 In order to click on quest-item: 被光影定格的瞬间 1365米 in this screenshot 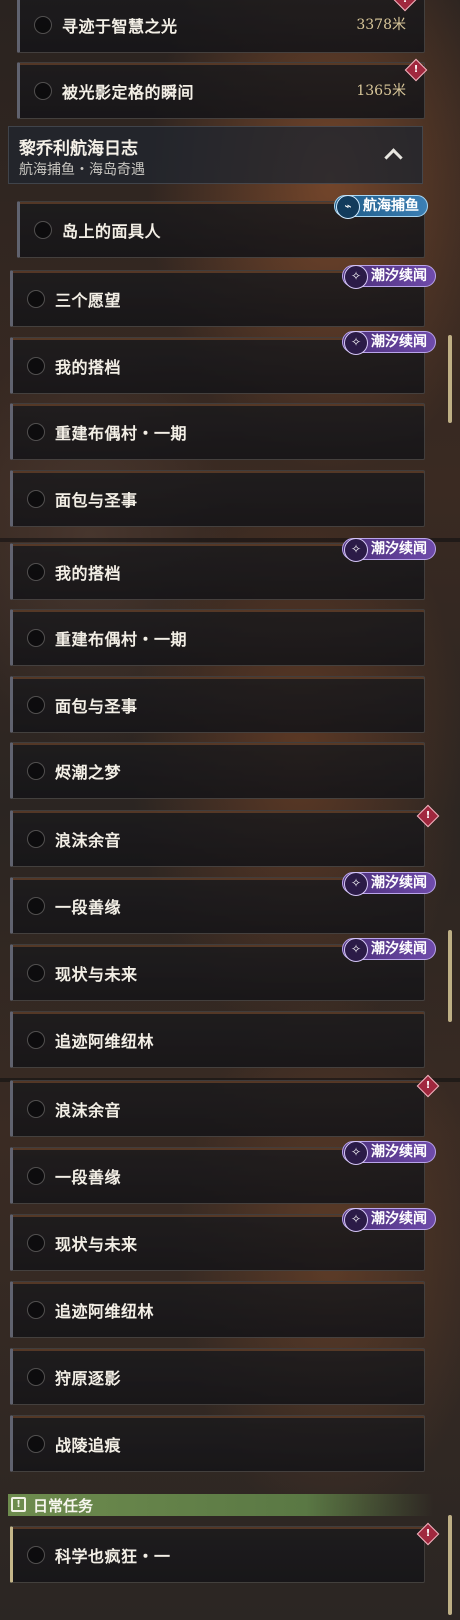, I will do `click(221, 90)`.